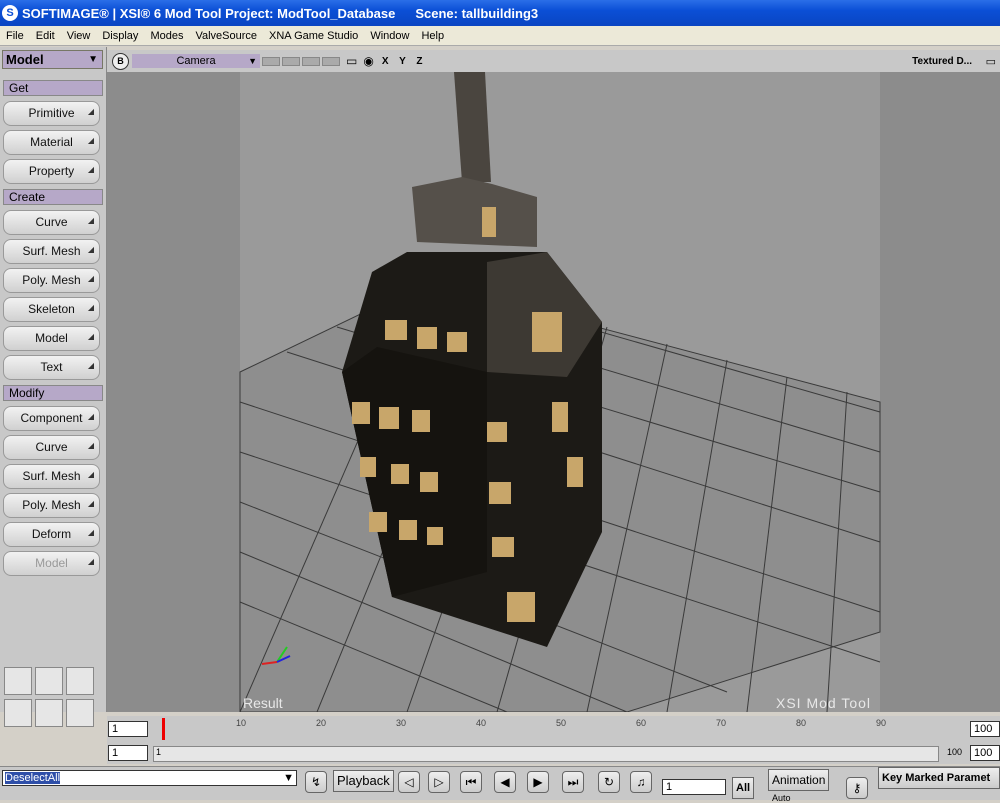 The width and height of the screenshot is (1000, 803). I want to click on range-end-field: 100, so click(985, 753).